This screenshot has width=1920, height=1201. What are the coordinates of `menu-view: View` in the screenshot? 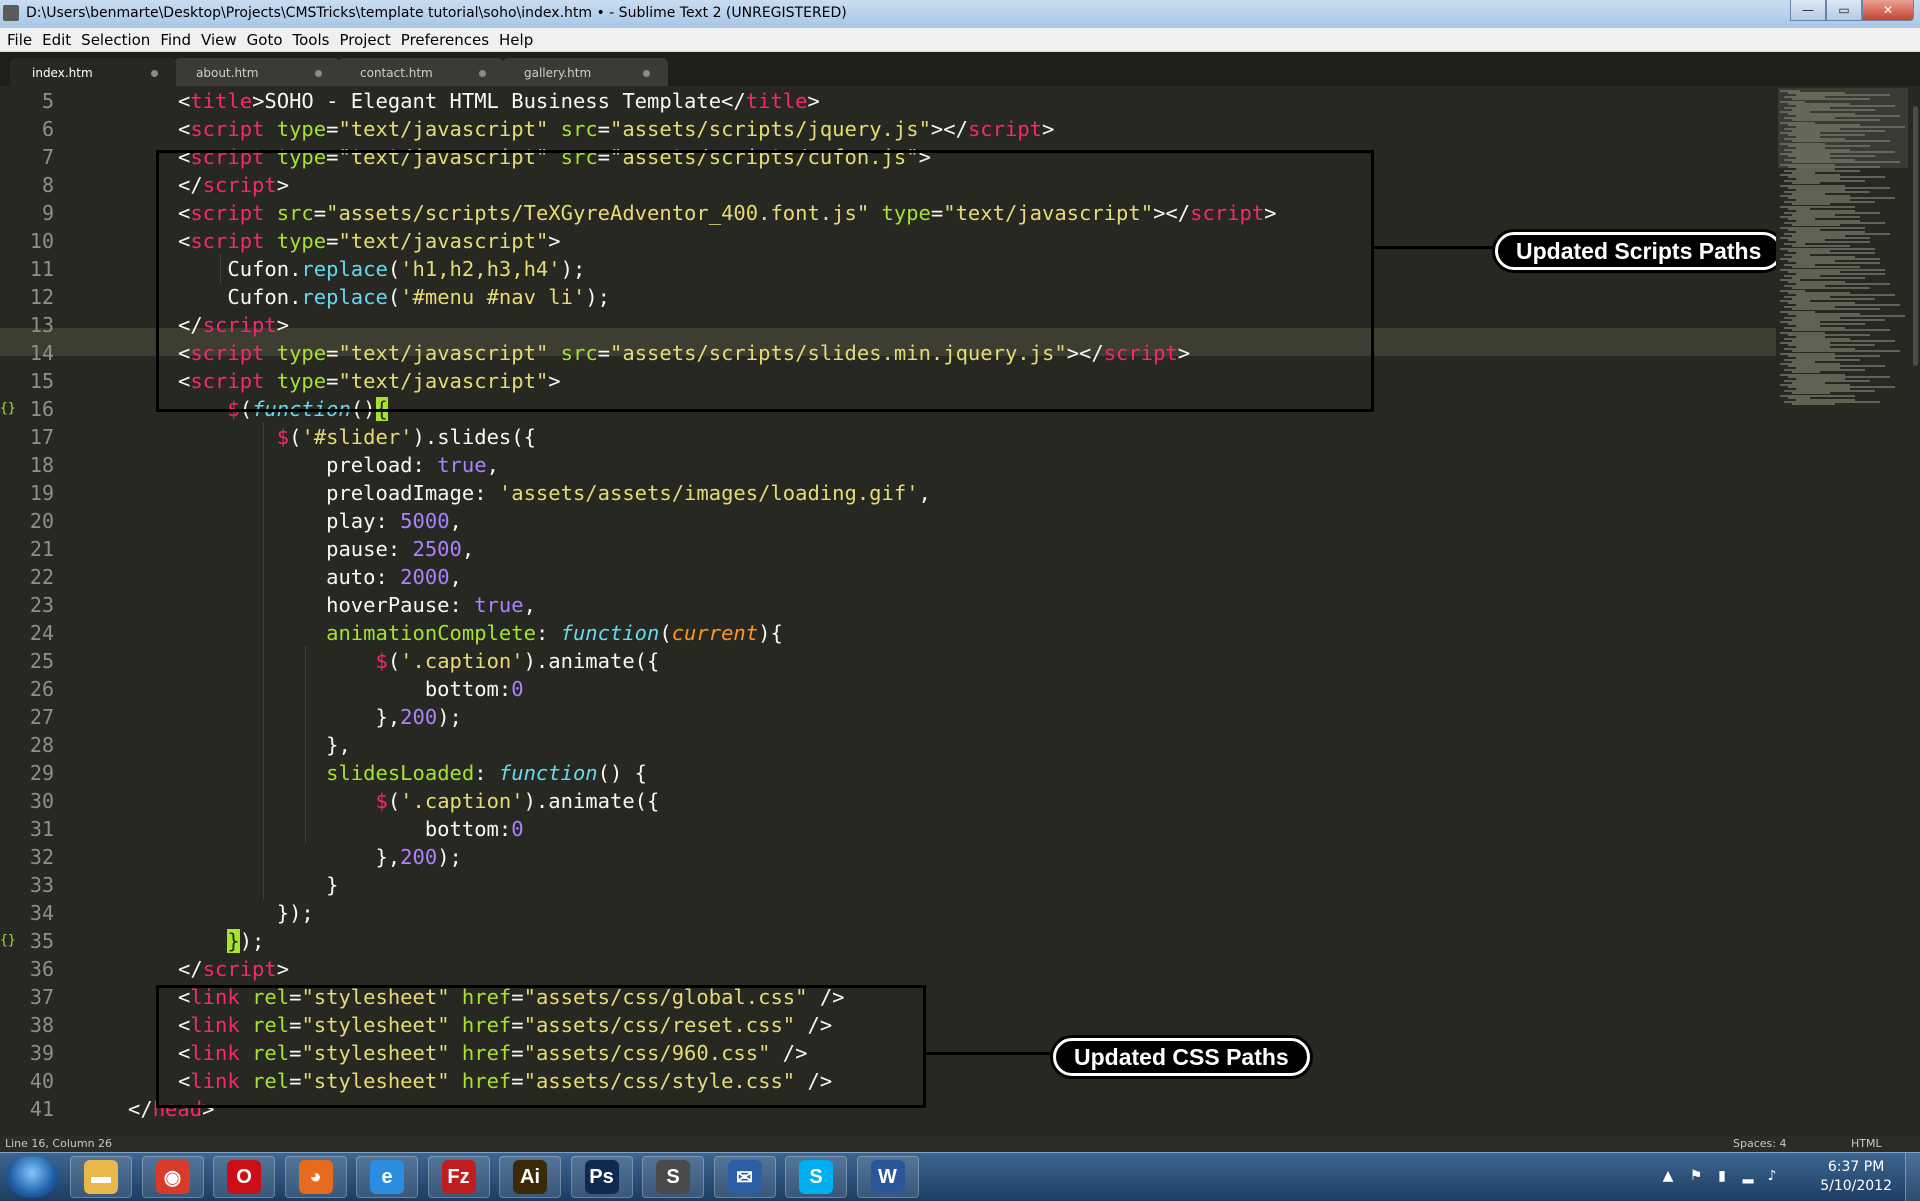 It's located at (219, 40).